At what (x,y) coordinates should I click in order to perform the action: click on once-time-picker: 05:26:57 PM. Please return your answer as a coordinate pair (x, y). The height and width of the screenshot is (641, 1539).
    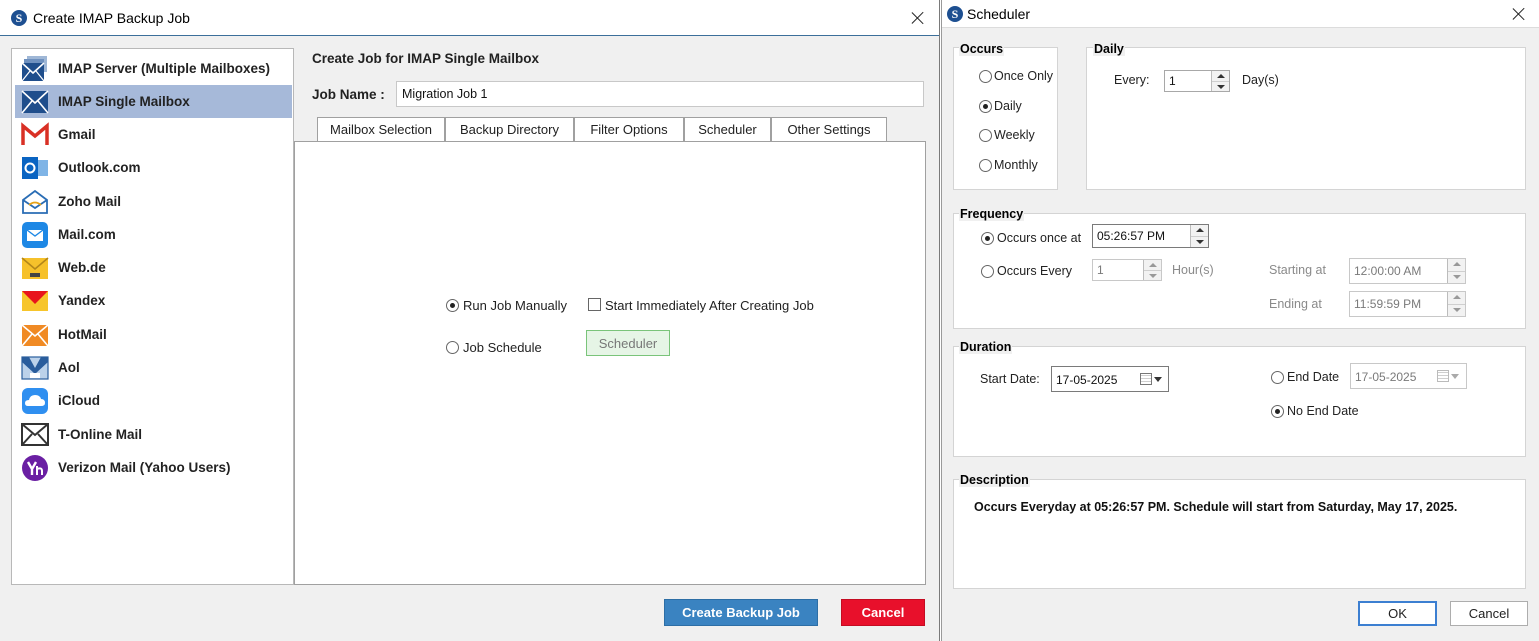
    Looking at the image, I should click on (1150, 236).